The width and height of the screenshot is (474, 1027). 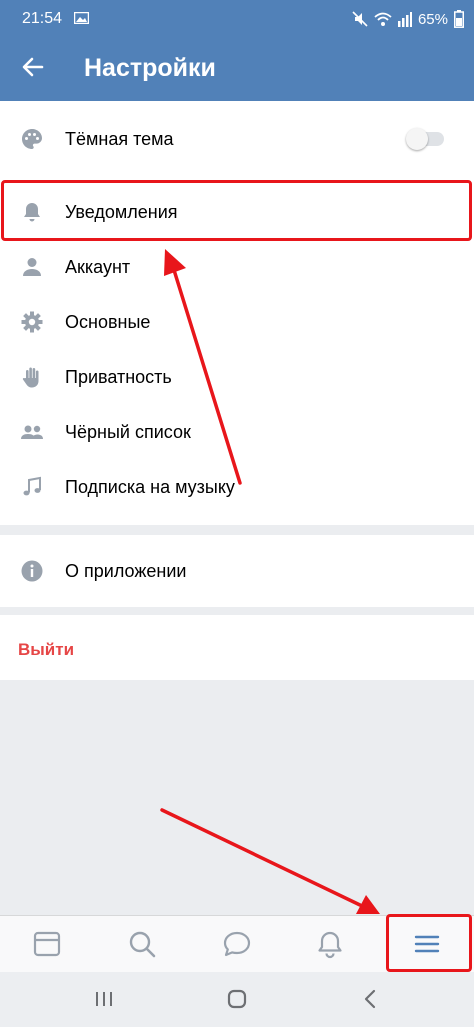 What do you see at coordinates (404, 19) in the screenshot?
I see `signal-icon` at bounding box center [404, 19].